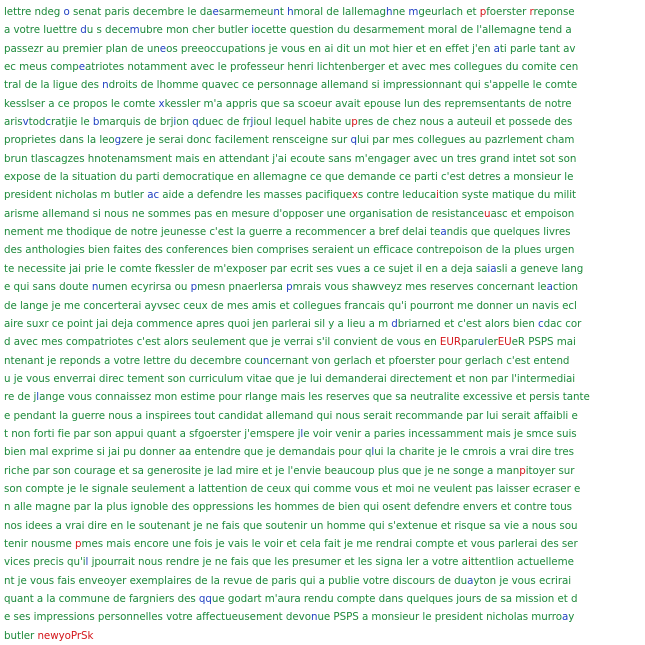 This screenshot has width=645, height=645. I want to click on text-segment: ction, so click(565, 287).